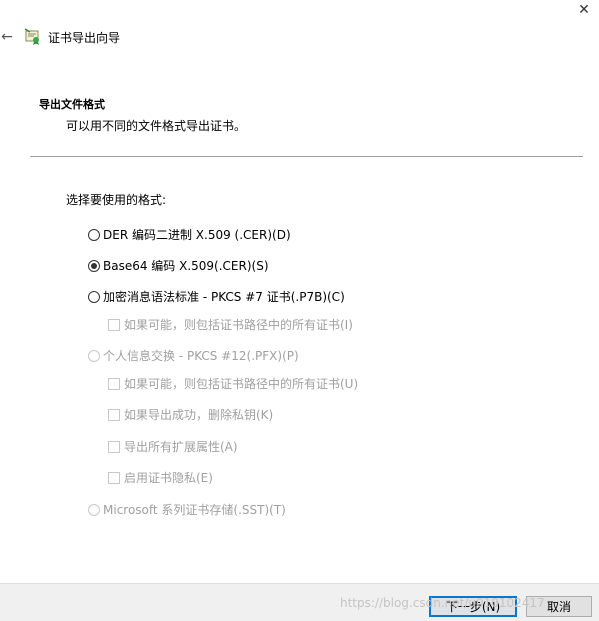  Describe the element at coordinates (199, 415) in the screenshot. I see `checkbox-pkcs12-delete-key-label: 如果导出成功，删除私钥(K)` at that location.